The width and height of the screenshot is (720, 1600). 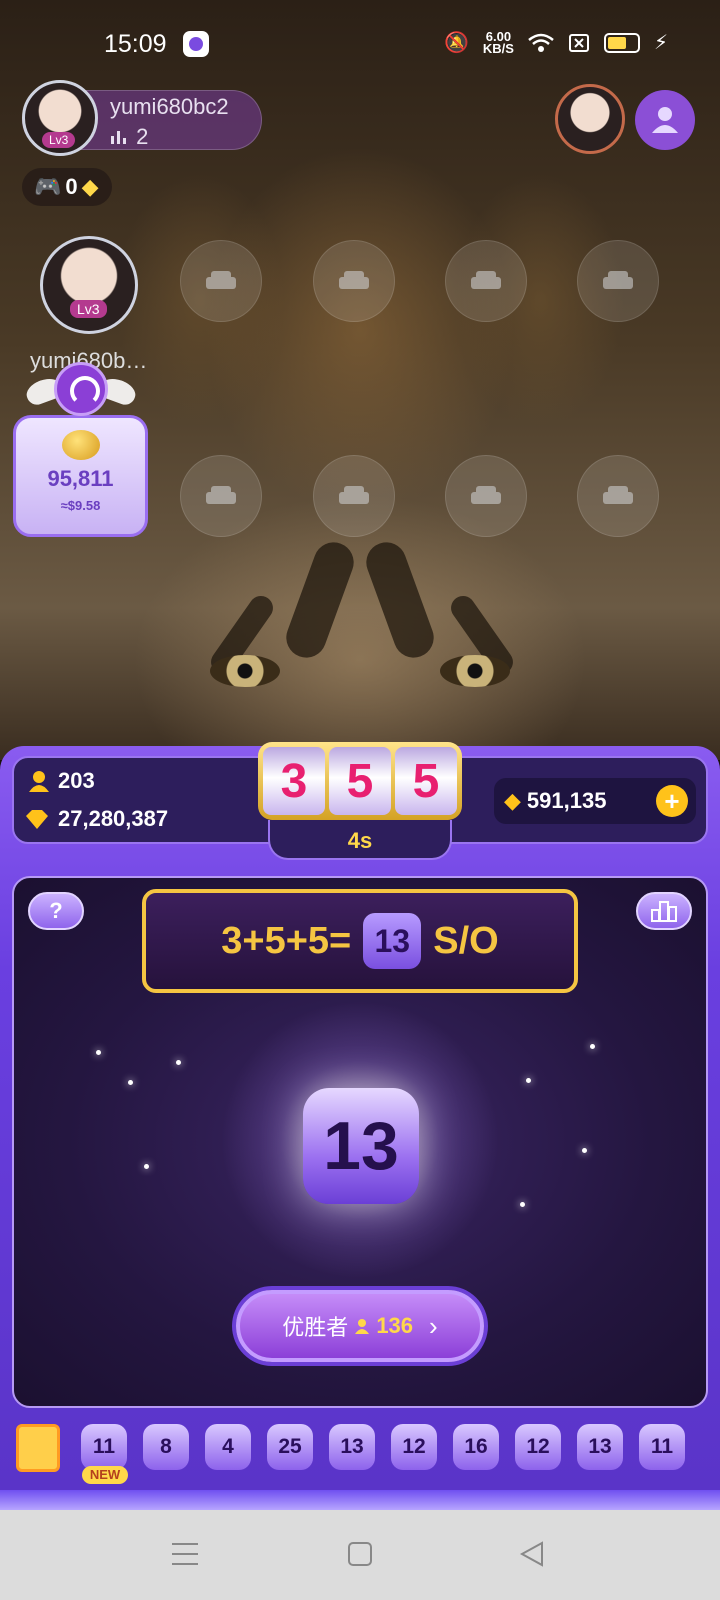 What do you see at coordinates (76, 780) in the screenshot?
I see `player-count-value: 203` at bounding box center [76, 780].